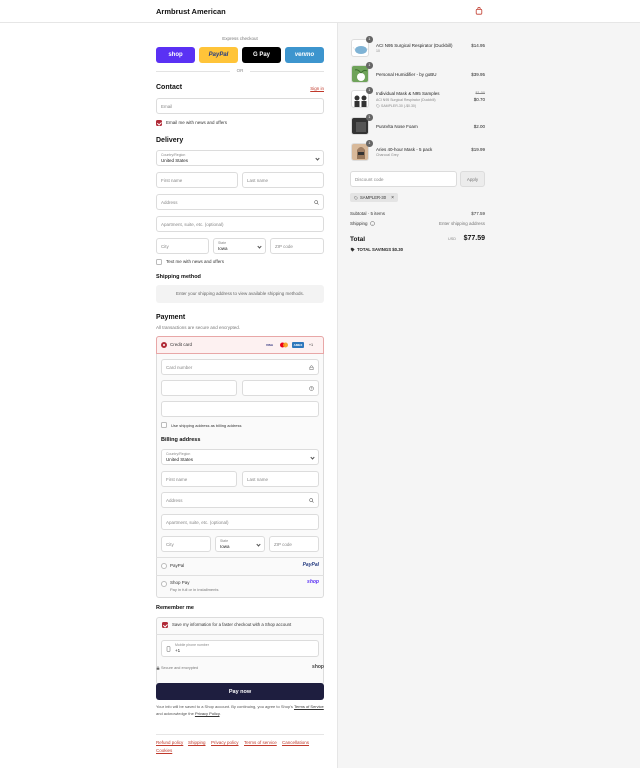  Describe the element at coordinates (240, 500) in the screenshot. I see `billing-address-field: Address` at that location.